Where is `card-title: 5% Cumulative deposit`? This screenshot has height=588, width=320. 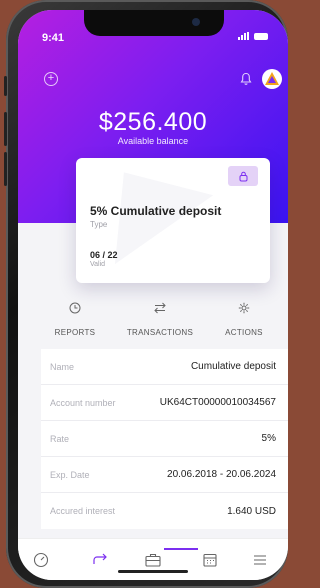 card-title: 5% Cumulative deposit is located at coordinates (156, 211).